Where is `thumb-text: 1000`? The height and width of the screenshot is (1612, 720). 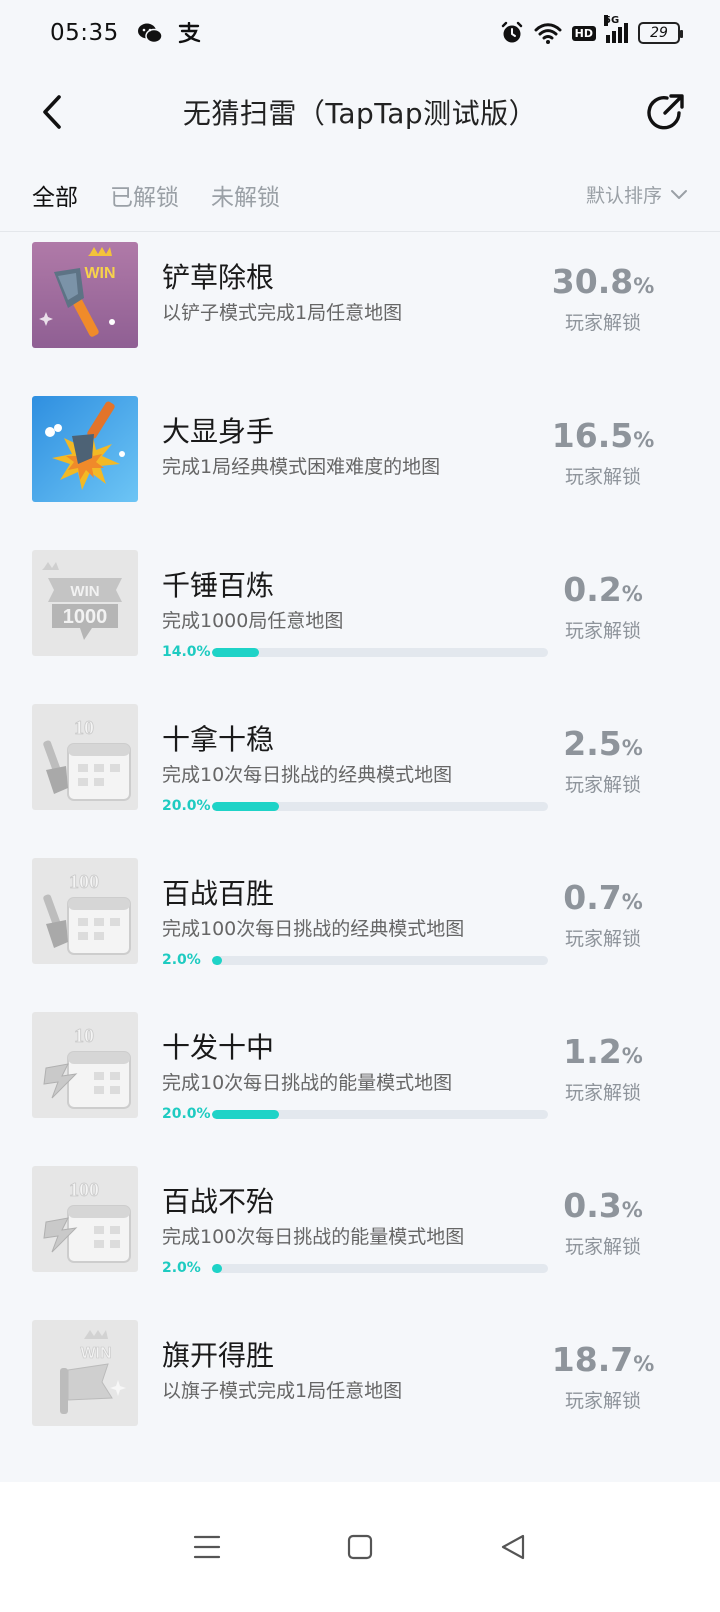 thumb-text: 1000 is located at coordinates (85, 617).